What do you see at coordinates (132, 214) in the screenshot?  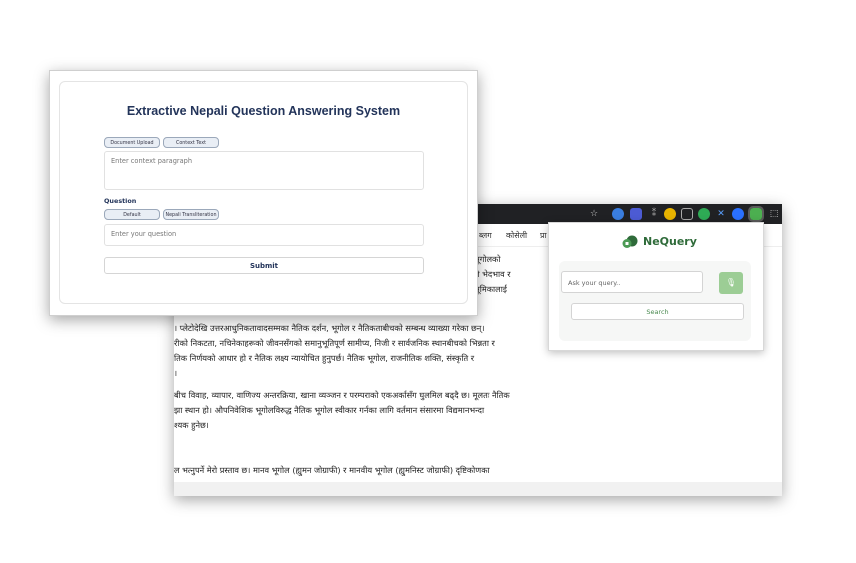 I see `tab-default: Default` at bounding box center [132, 214].